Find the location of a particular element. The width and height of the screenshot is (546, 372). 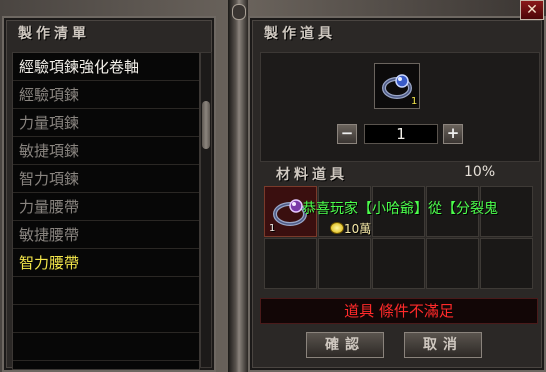

status-message: 道具 條件不滿足 is located at coordinates (399, 311).